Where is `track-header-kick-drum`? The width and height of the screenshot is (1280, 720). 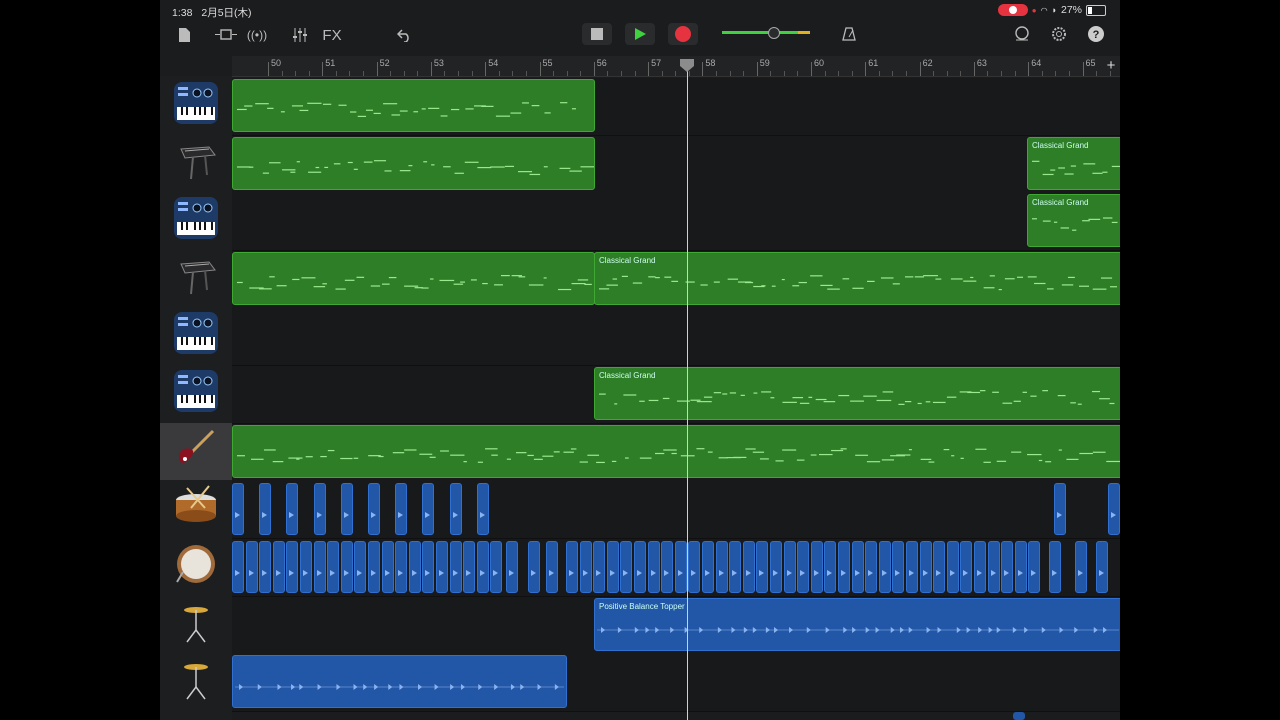 track-header-kick-drum is located at coordinates (196, 566).